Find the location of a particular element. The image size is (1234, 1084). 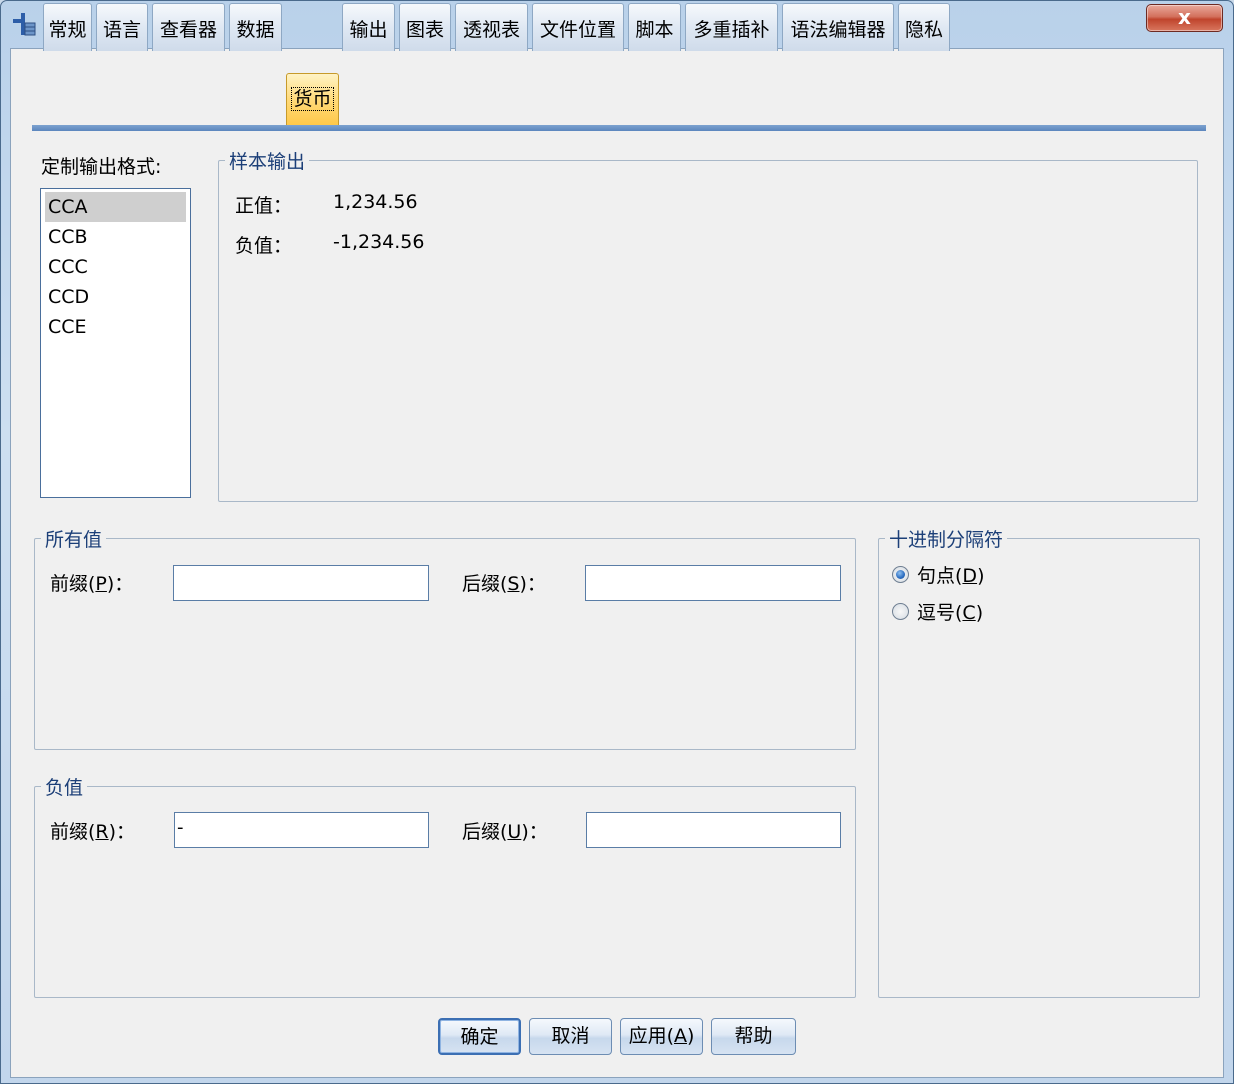

decimal-comma-option: 逗号(C) is located at coordinates (937, 611).